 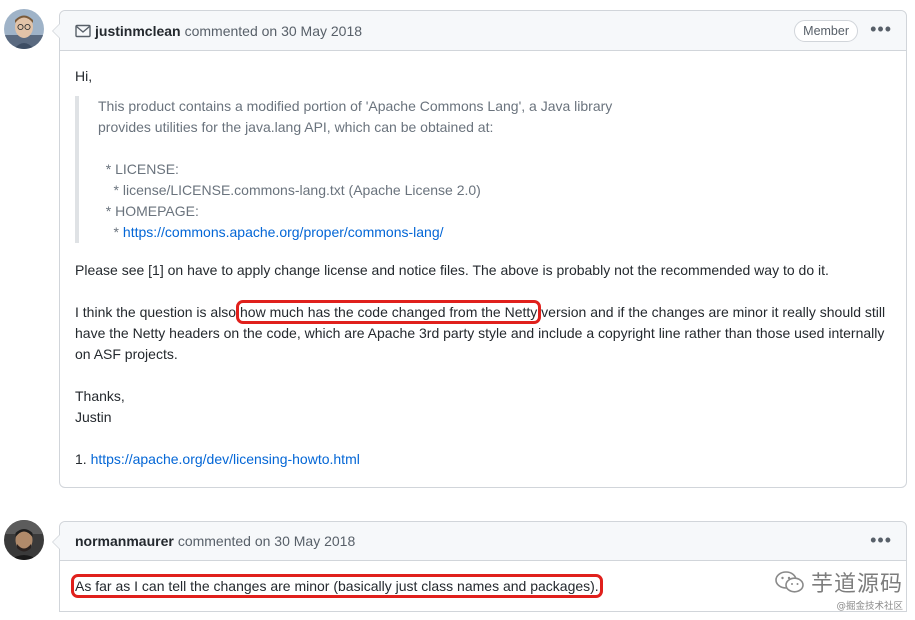 What do you see at coordinates (83, 459) in the screenshot?
I see `footnote-number: 1.` at bounding box center [83, 459].